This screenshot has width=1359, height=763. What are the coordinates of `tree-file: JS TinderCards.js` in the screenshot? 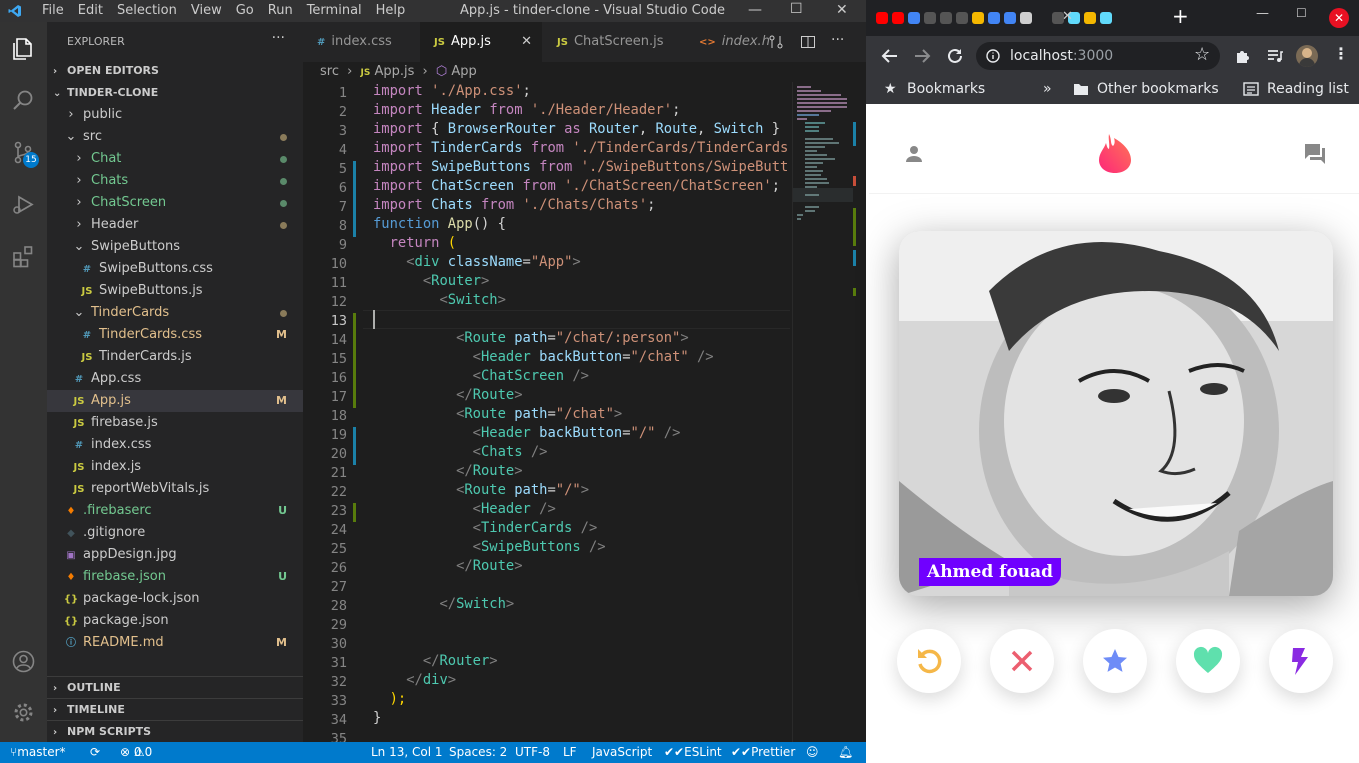 It's located at (175, 357).